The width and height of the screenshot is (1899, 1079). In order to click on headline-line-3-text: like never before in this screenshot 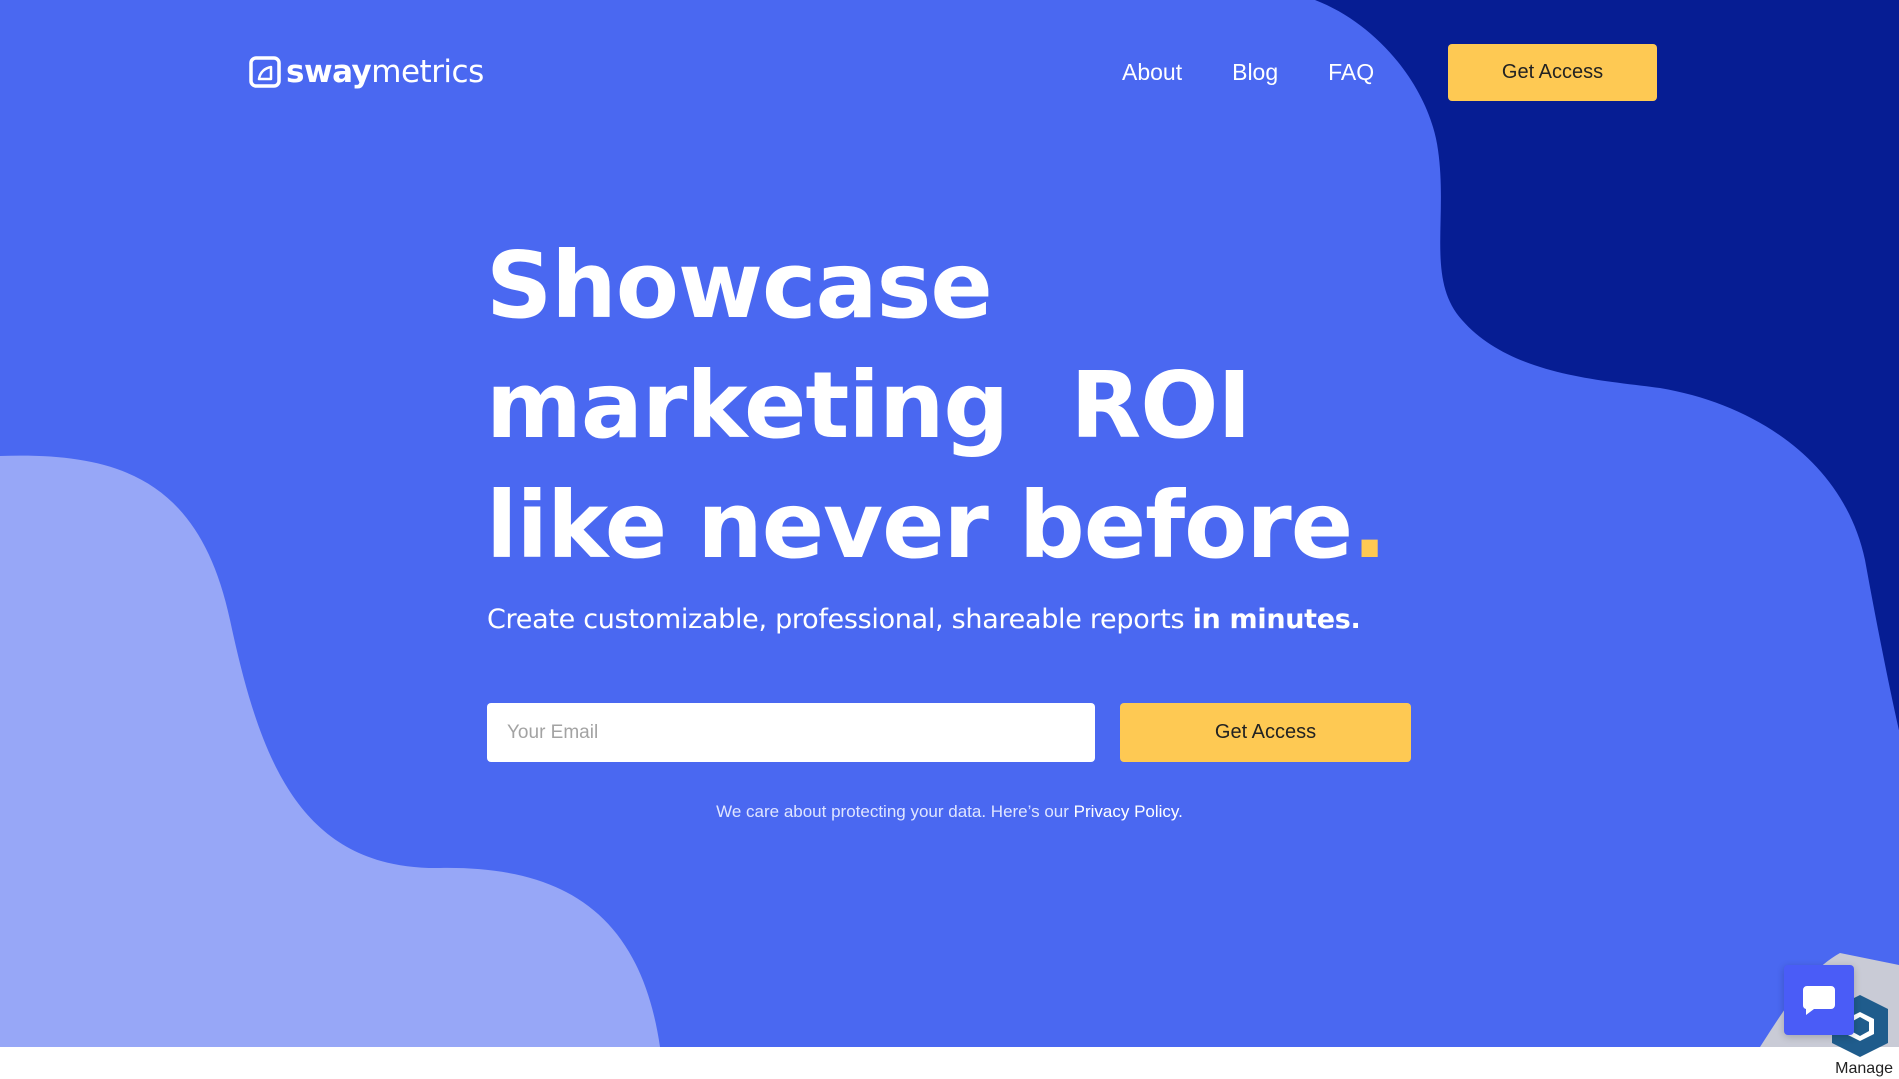, I will do `click(919, 525)`.